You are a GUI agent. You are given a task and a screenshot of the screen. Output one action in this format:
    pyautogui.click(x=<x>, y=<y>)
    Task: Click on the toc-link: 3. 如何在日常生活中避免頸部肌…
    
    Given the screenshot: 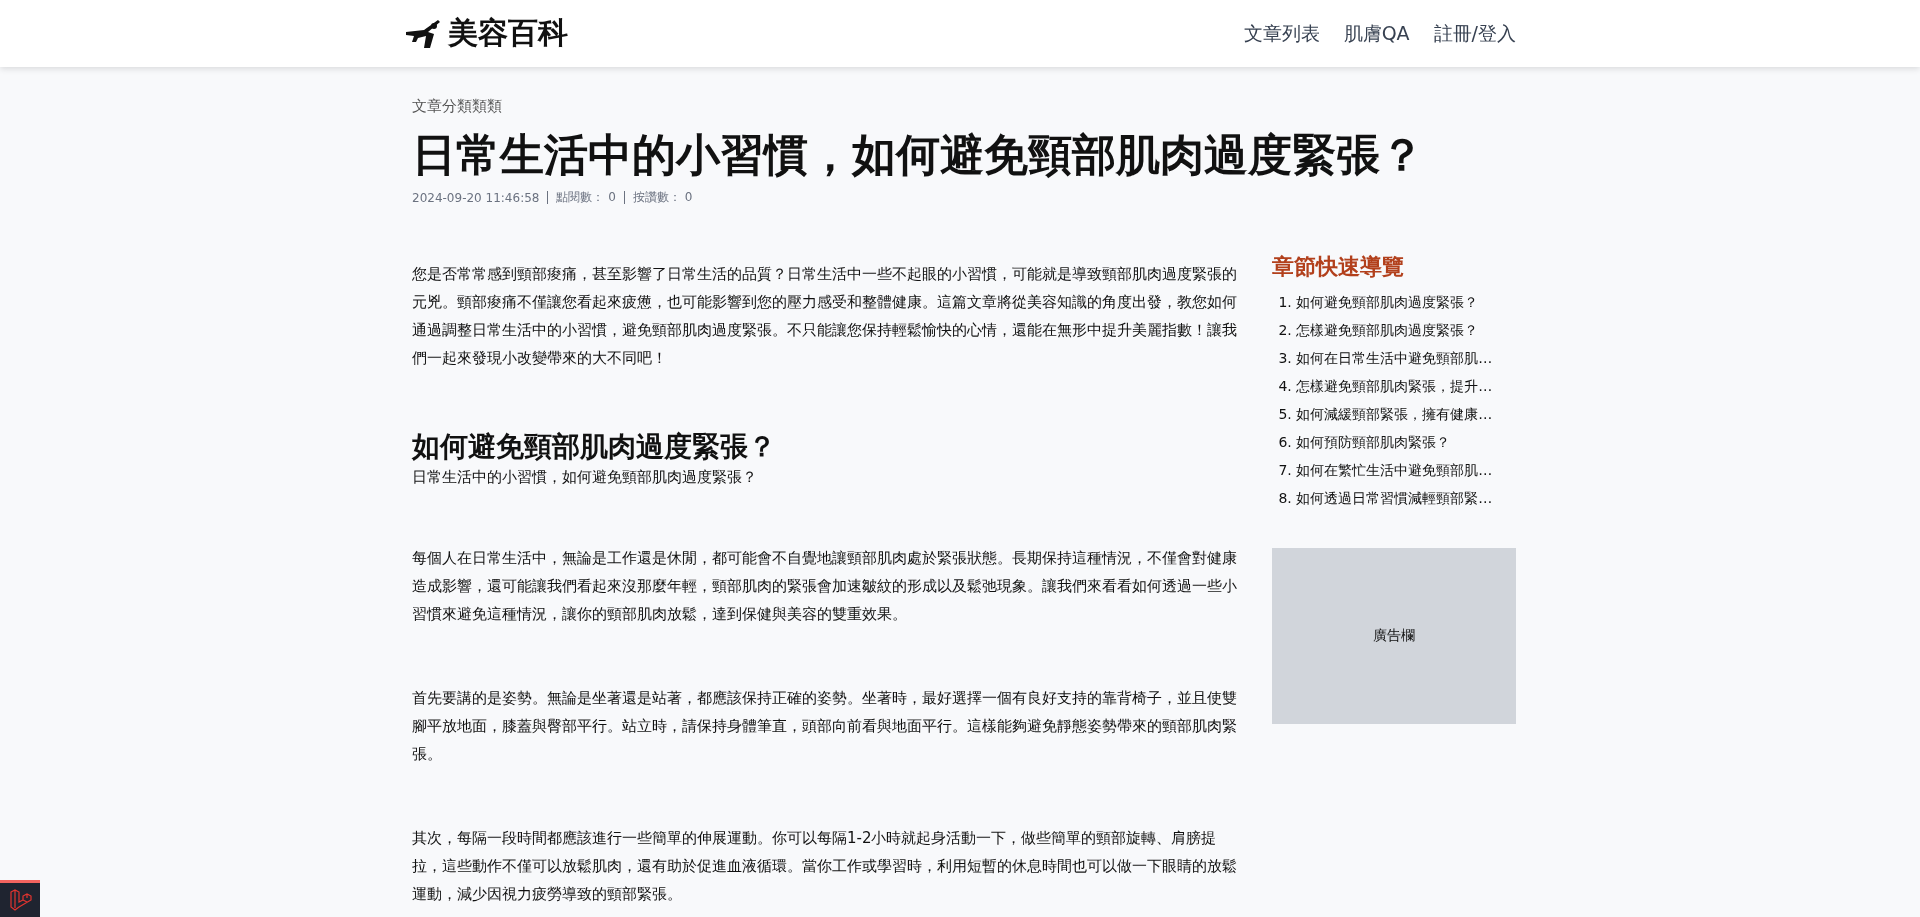 What is the action you would take?
    pyautogui.click(x=1397, y=358)
    